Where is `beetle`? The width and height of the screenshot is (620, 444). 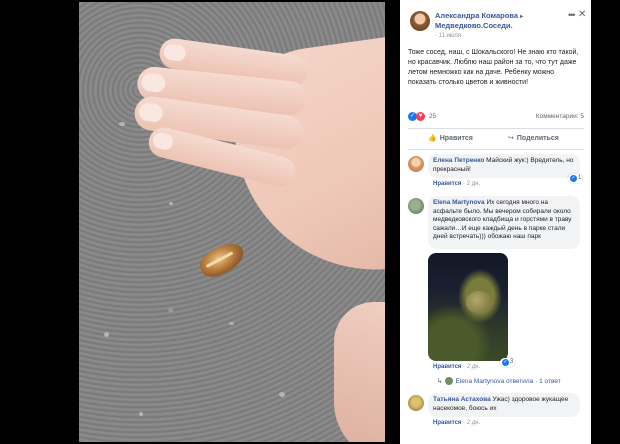 beetle is located at coordinates (222, 260).